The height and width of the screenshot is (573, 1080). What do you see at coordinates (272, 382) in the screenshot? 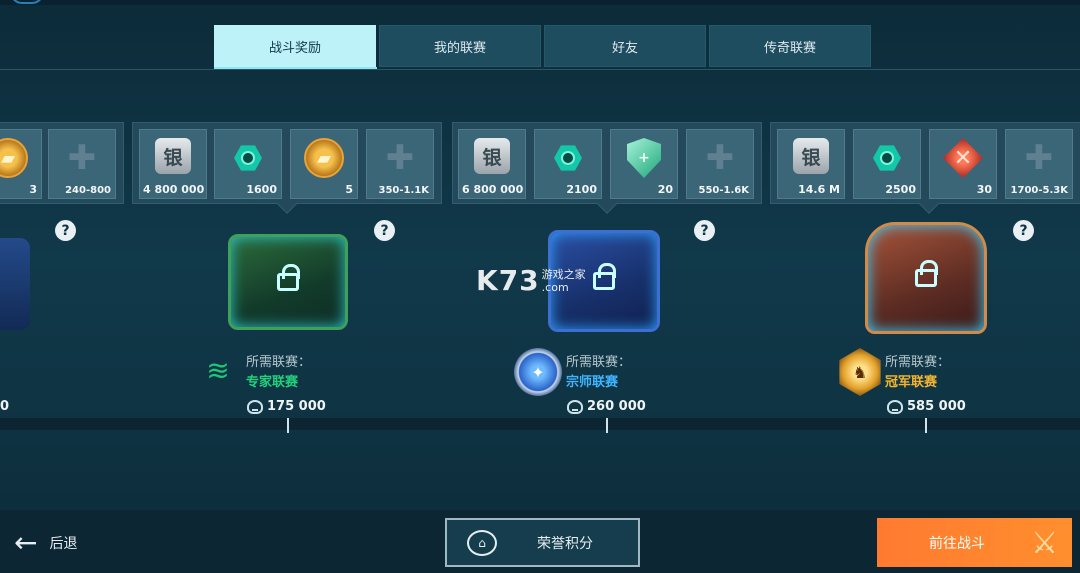
I see `league-name-expert: 专家联赛` at bounding box center [272, 382].